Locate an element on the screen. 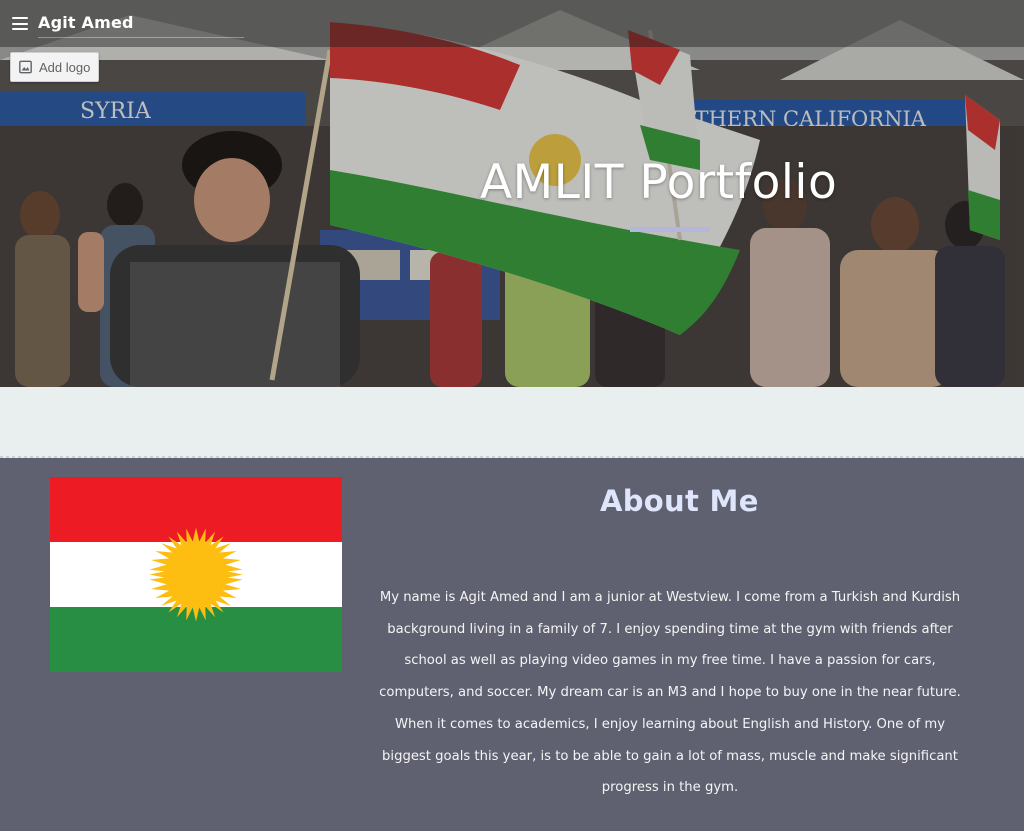 This screenshot has height=831, width=1024. site-title-underline is located at coordinates (141, 37).